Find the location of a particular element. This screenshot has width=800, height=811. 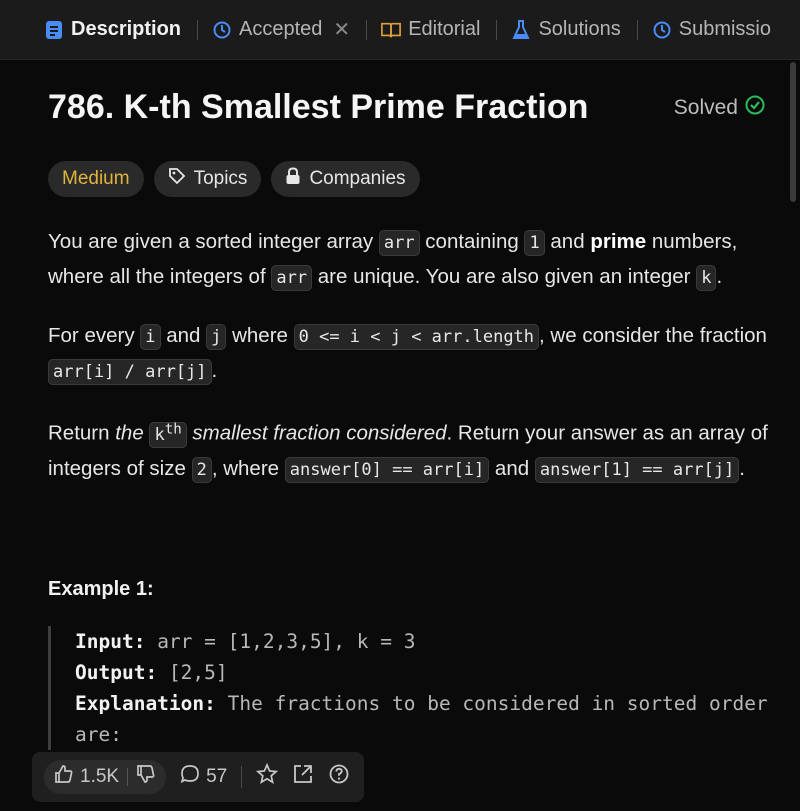

text: Return is located at coordinates (82, 433).